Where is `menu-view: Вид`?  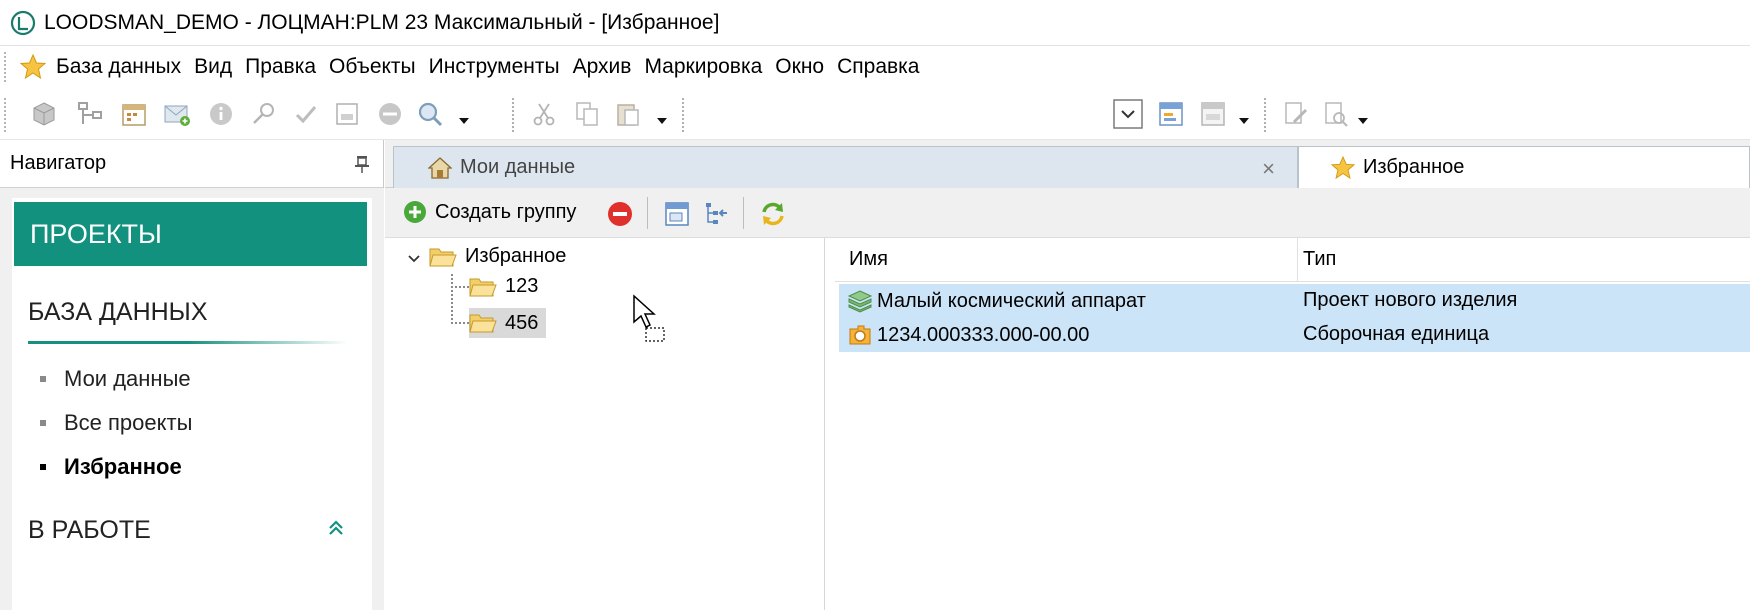
menu-view: Вид is located at coordinates (217, 67).